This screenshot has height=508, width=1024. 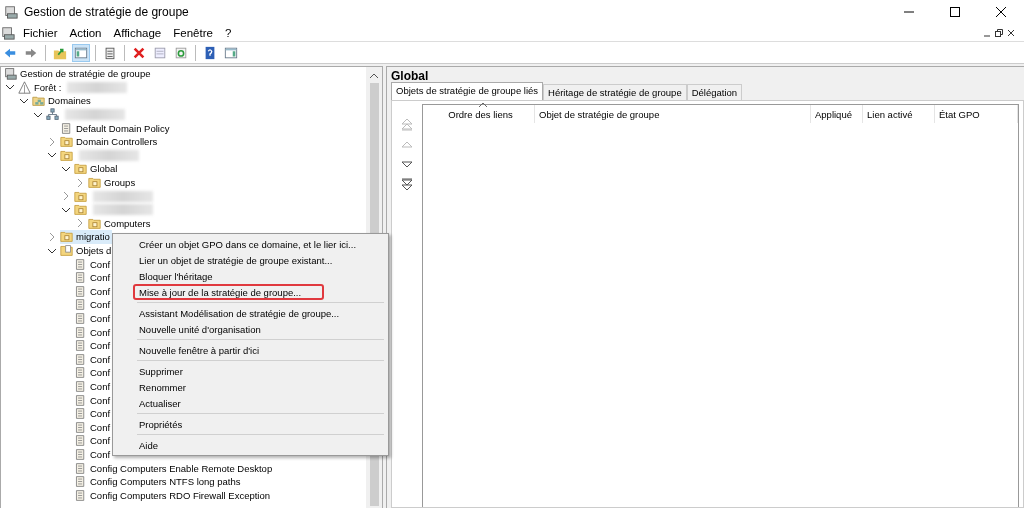 I want to click on tree-item: Config Computers RDO Firewall Exception, so click(x=173, y=495).